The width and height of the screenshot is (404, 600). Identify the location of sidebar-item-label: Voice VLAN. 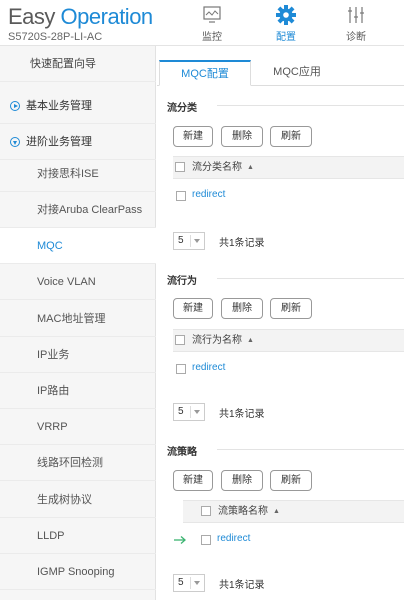
(66, 282).